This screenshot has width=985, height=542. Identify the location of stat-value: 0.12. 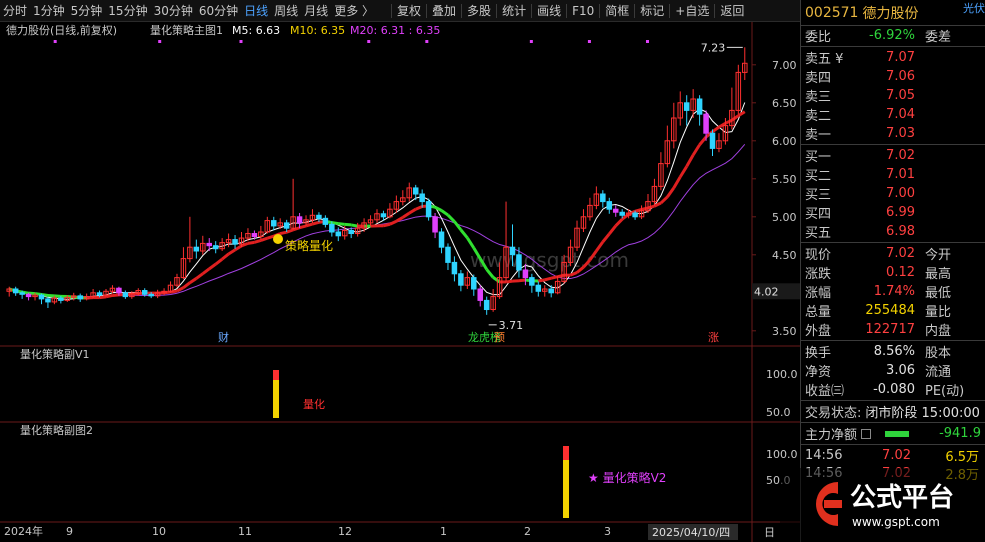
(900, 272).